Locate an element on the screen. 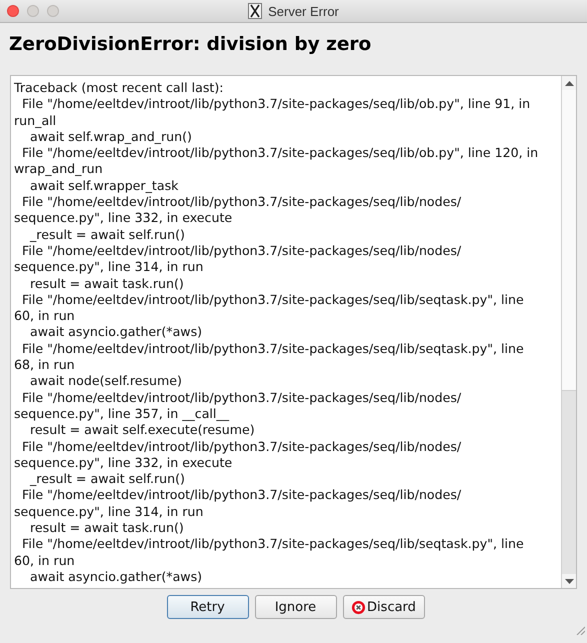 Image resolution: width=587 pixels, height=643 pixels. traceback-line: File "/home/eeltdev/introot/lib/python3.7/site-packages/seq/lib/ob.py", line 91, in is located at coordinates (275, 104).